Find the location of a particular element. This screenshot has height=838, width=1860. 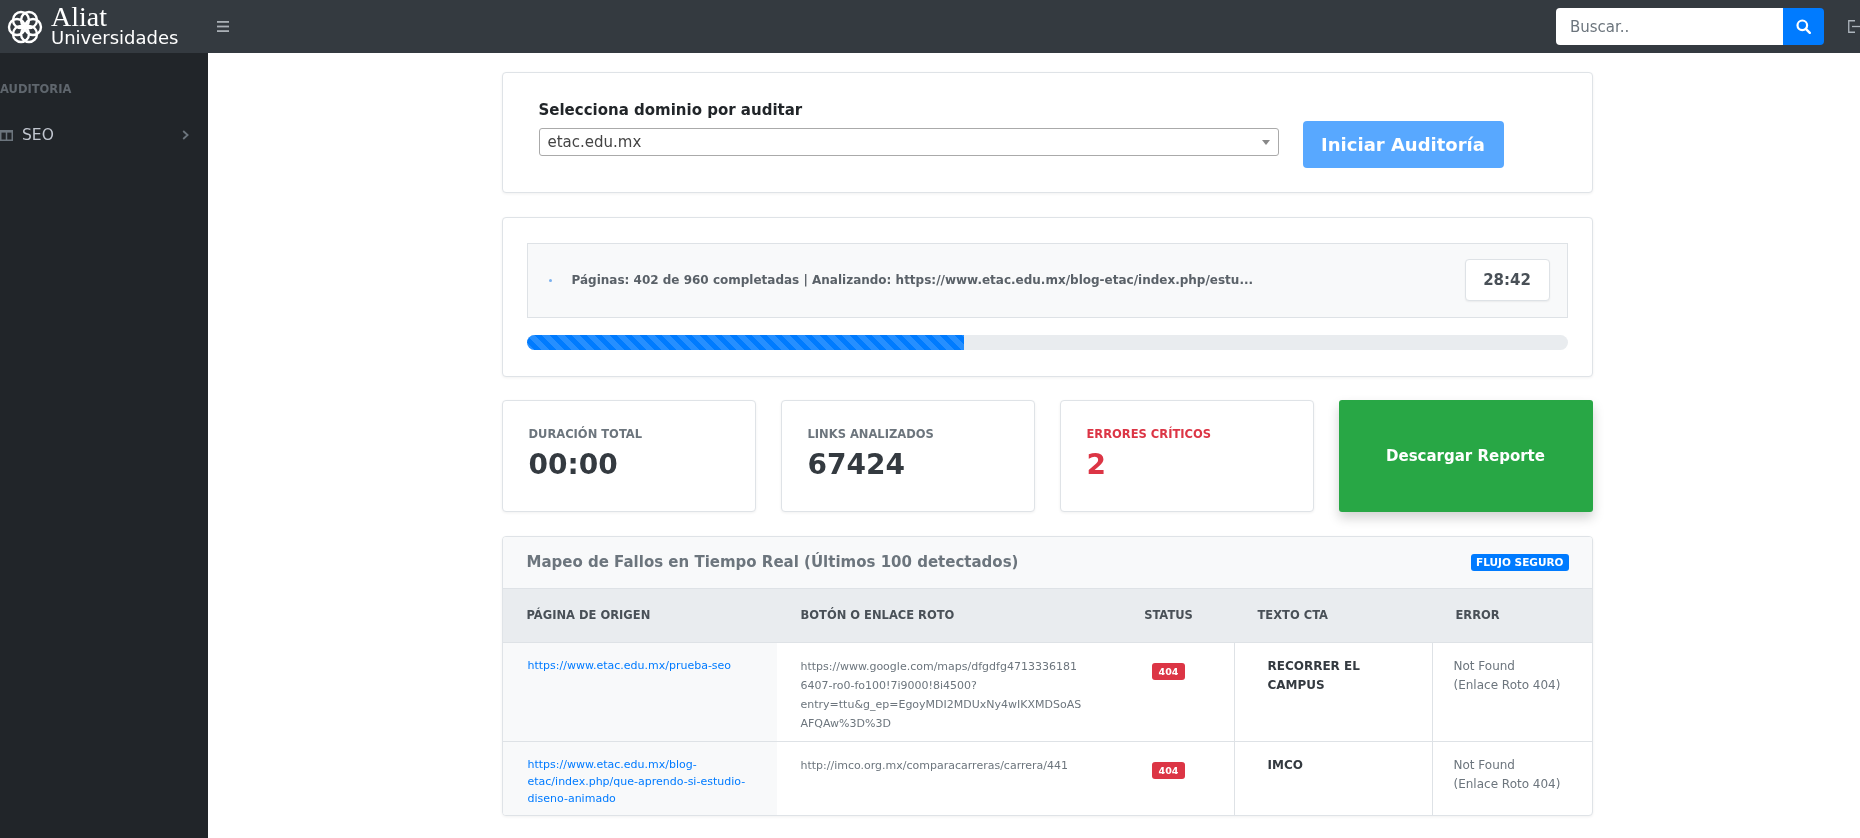

status-badge: FLUJO SEGURO is located at coordinates (1520, 562).